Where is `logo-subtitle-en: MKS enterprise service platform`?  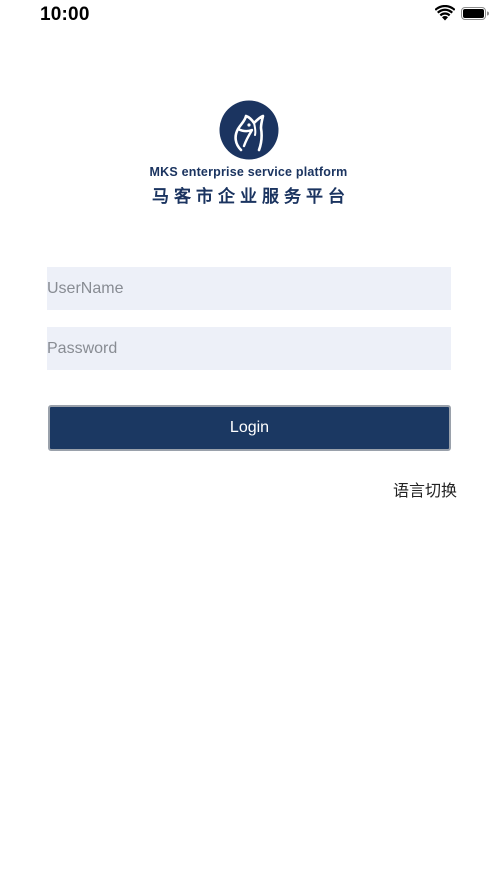
logo-subtitle-en: MKS enterprise service platform is located at coordinates (248, 172).